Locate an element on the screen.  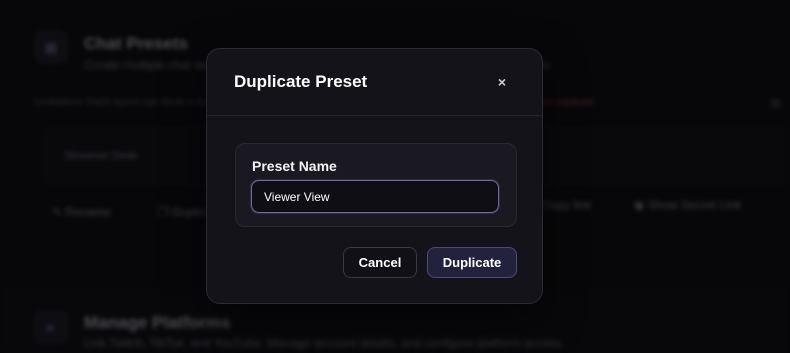
close-button: × is located at coordinates (502, 82).